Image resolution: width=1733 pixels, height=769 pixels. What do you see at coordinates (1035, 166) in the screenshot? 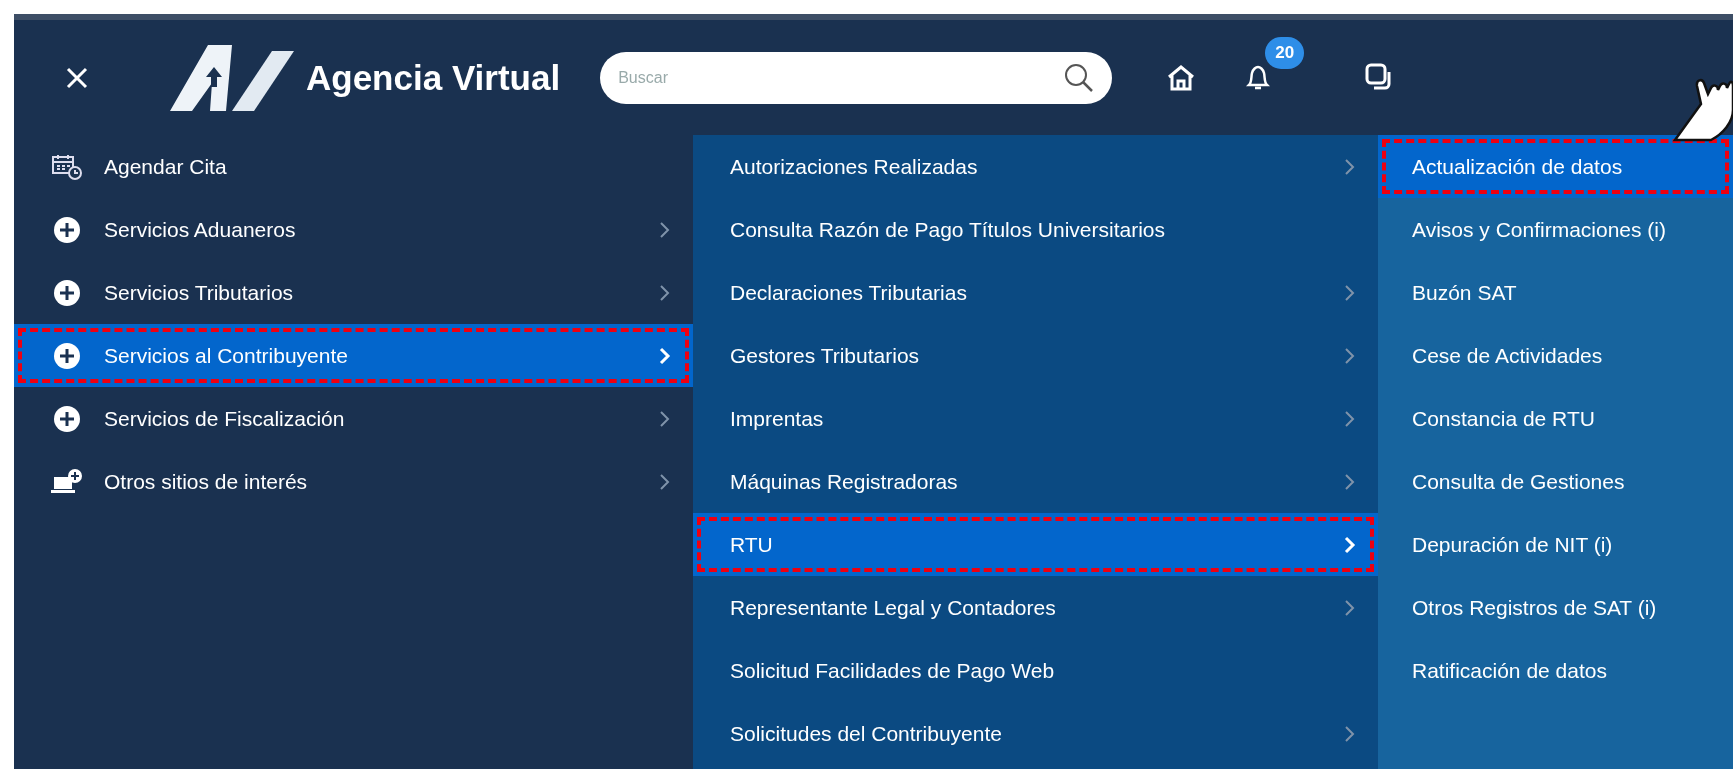
I see `menu-item: Autorizaciones Realizadas` at bounding box center [1035, 166].